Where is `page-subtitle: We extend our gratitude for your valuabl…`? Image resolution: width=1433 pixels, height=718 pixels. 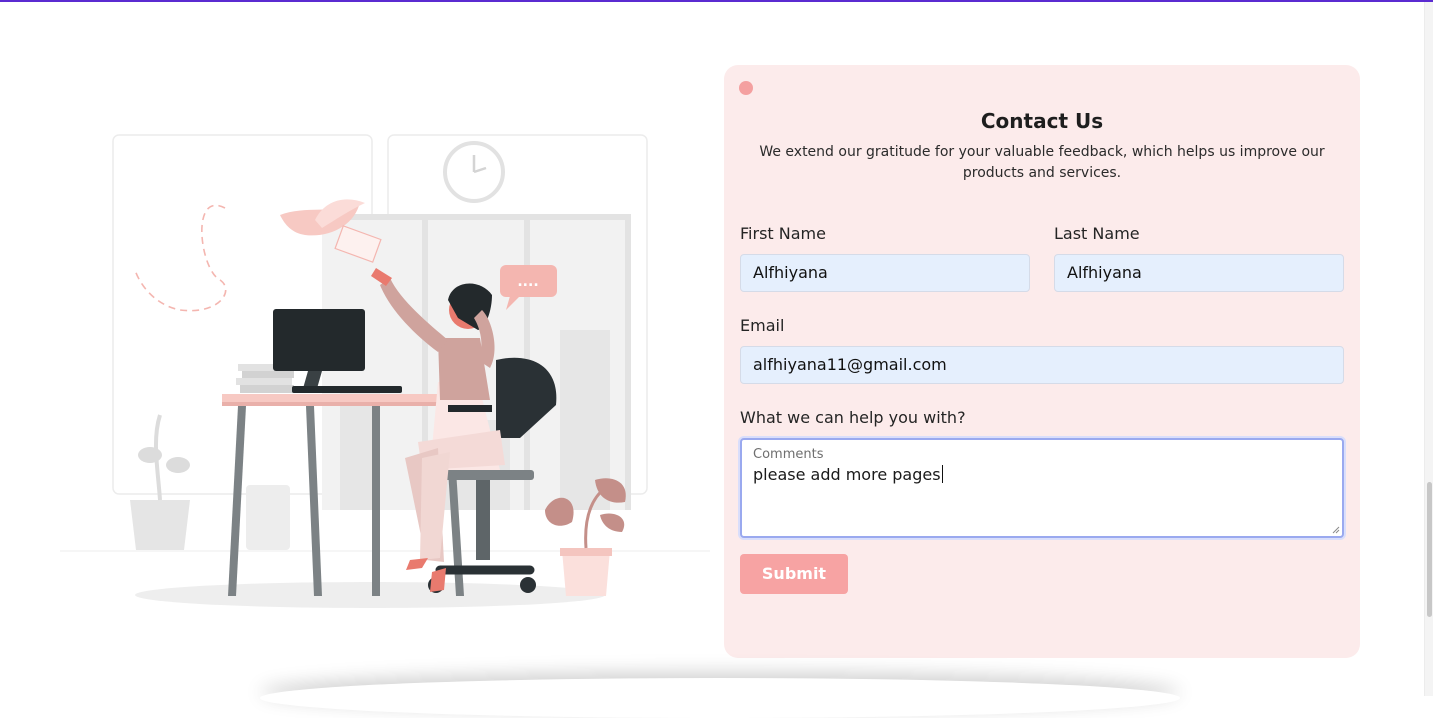
page-subtitle: We extend our gratitude for your valuabl… is located at coordinates (1042, 162).